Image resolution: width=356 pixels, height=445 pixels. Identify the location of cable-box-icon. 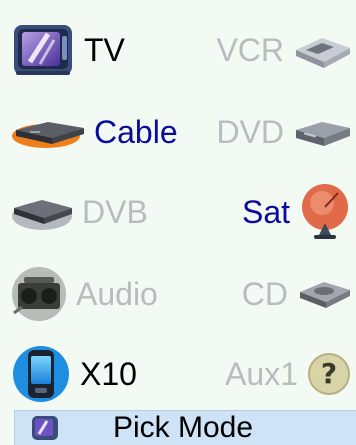
(48, 135).